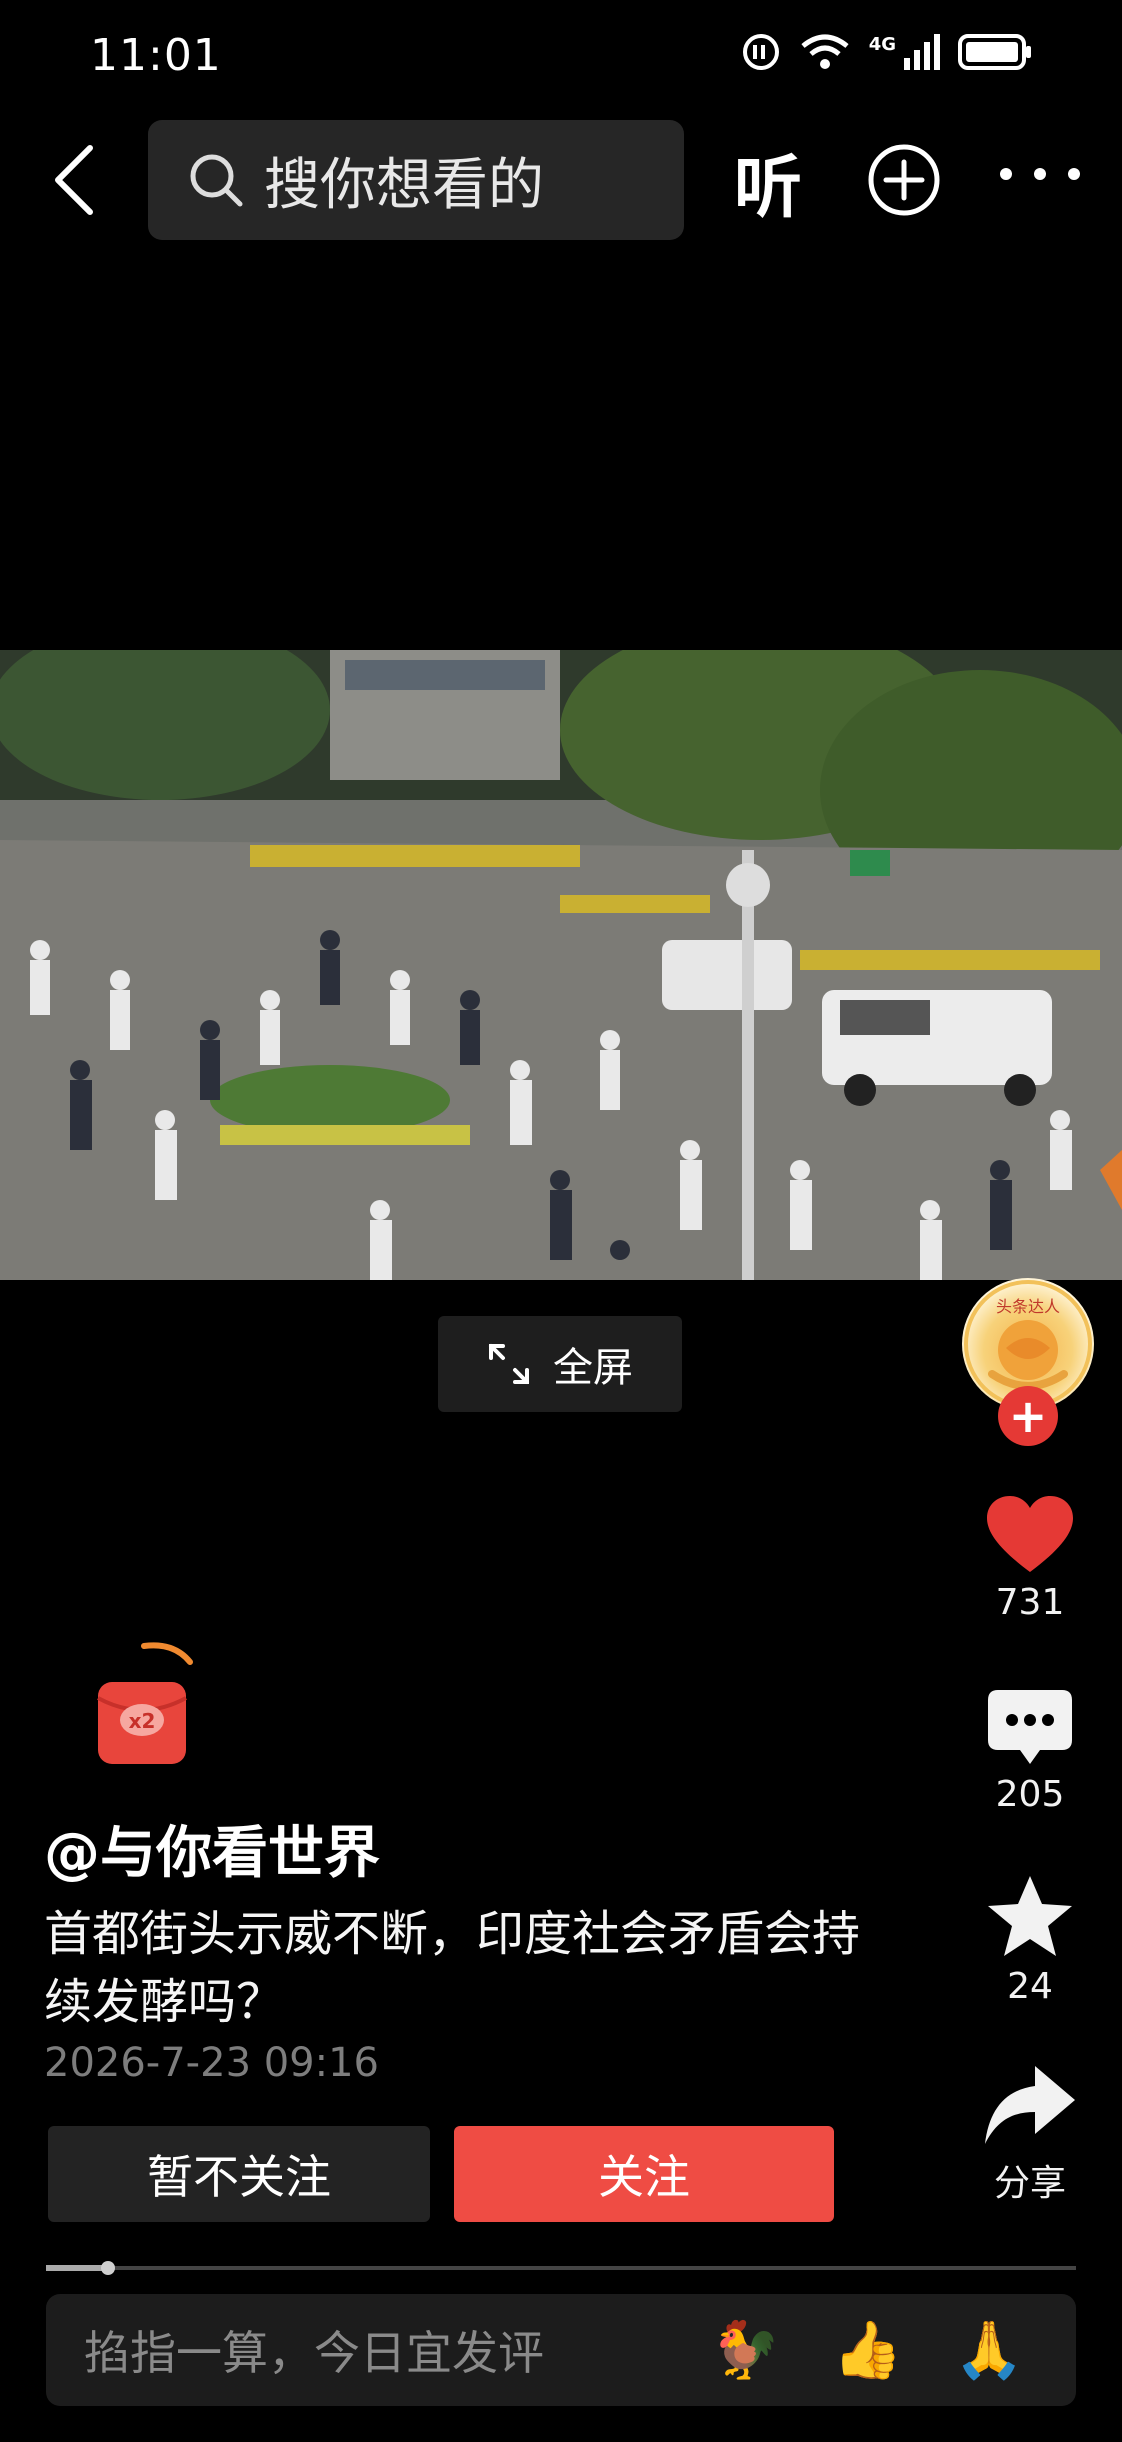 The height and width of the screenshot is (2442, 1122). Describe the element at coordinates (108, 2268) in the screenshot. I see `video-progress-knob` at that location.